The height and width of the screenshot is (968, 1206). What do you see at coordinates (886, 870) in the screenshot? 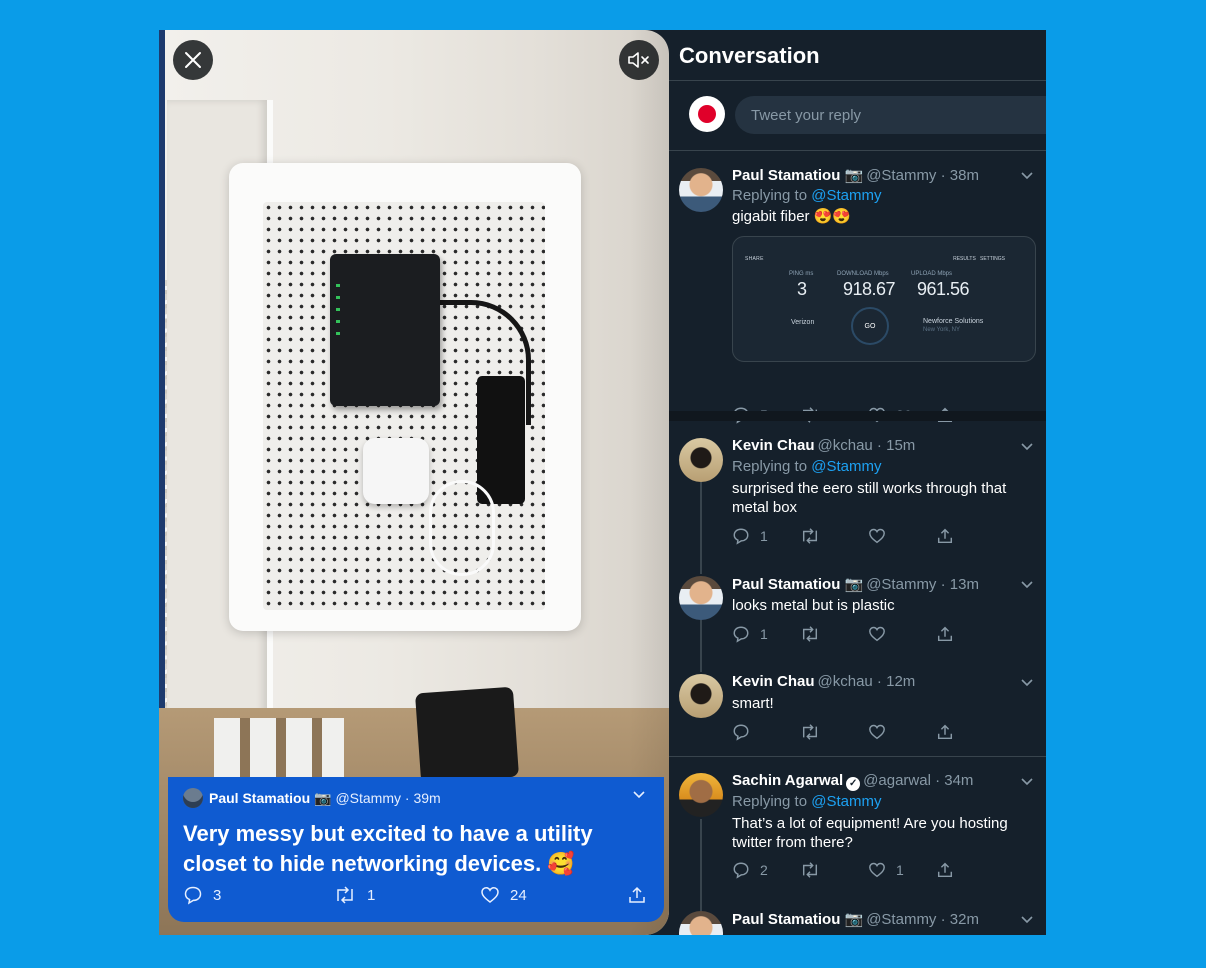
I see `like-button: 1` at bounding box center [886, 870].